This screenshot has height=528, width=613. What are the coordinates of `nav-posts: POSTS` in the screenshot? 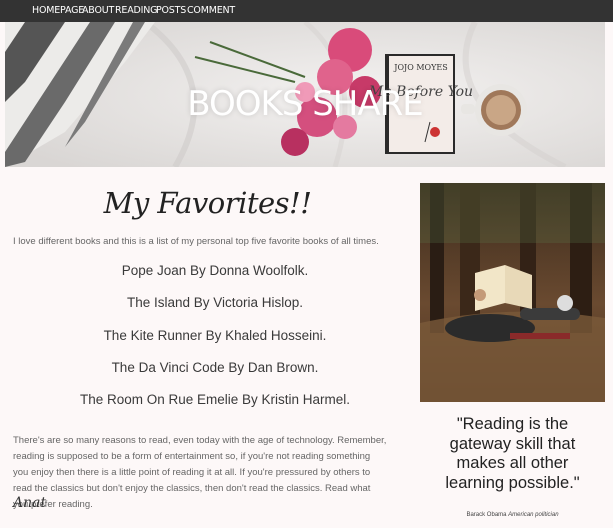 It's located at (171, 10).